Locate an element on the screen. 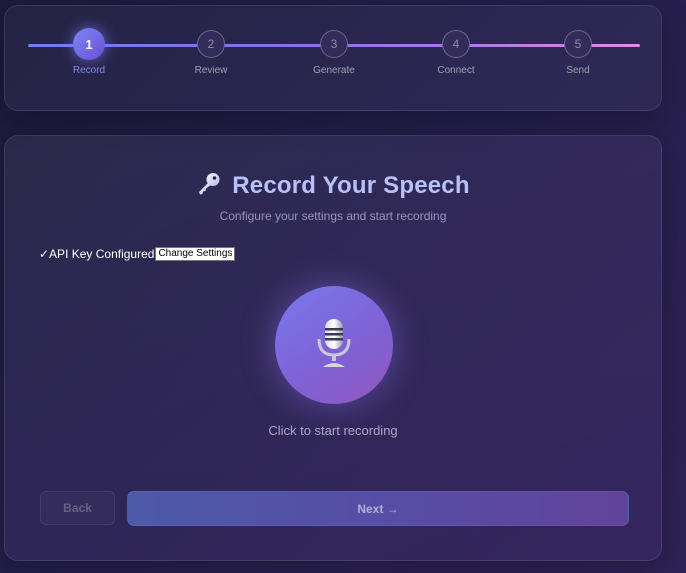 Image resolution: width=686 pixels, height=573 pixels. microphone-icon is located at coordinates (334, 345).